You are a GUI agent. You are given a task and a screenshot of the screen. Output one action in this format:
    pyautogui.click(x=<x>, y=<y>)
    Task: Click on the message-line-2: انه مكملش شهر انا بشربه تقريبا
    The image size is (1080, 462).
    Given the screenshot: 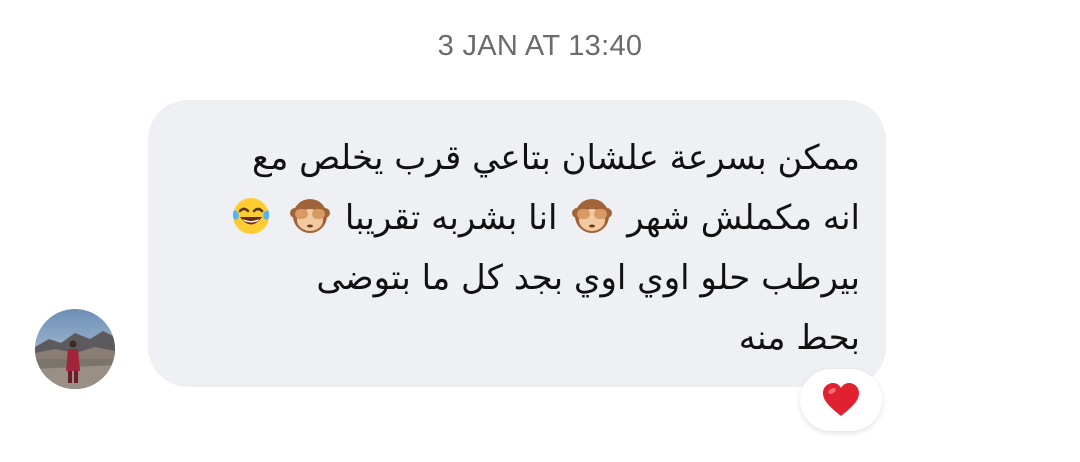 What is the action you would take?
    pyautogui.click(x=517, y=218)
    